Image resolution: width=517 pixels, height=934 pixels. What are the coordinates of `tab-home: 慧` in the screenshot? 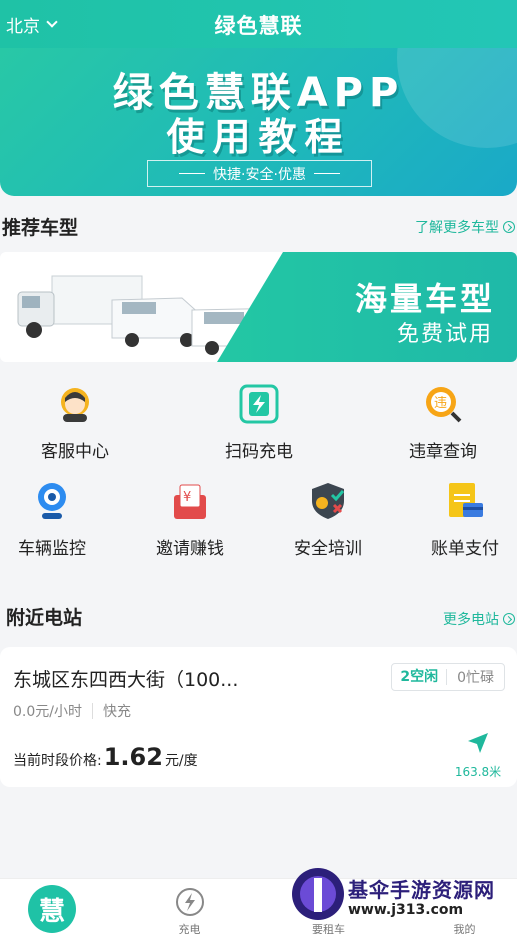 It's located at (64, 906).